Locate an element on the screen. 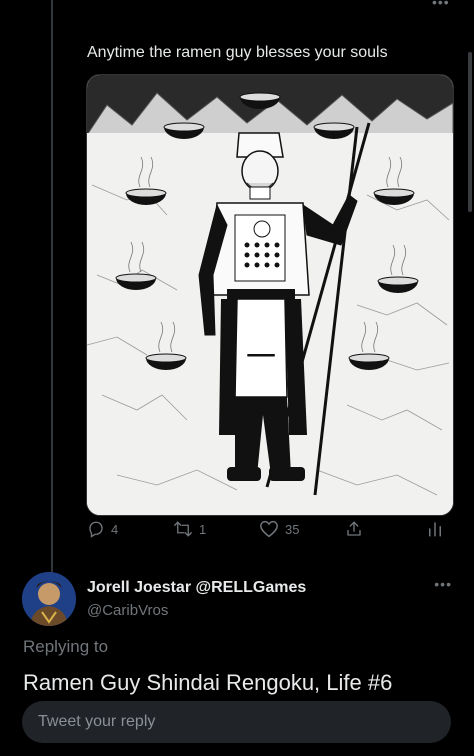 The height and width of the screenshot is (756, 474). reply-author-header: Jorell Joestar @RELLGames @CaribVros ••• is located at coordinates (242, 602).